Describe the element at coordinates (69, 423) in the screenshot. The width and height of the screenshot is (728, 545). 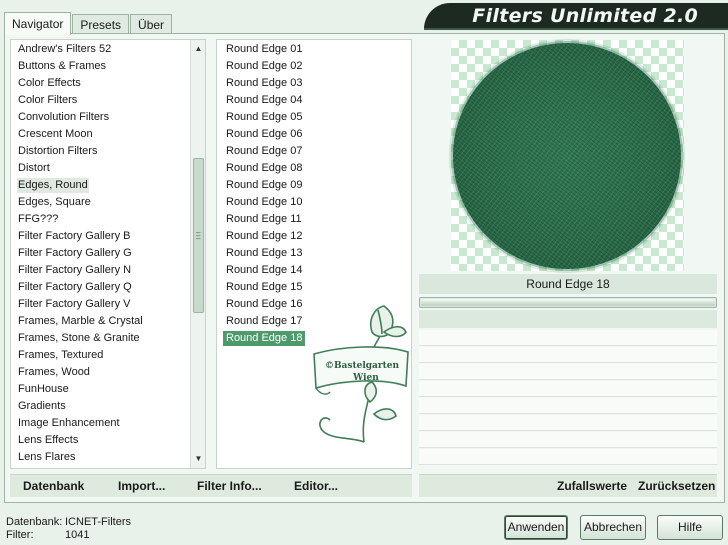
I see `category-item: Image Enhancement` at that location.